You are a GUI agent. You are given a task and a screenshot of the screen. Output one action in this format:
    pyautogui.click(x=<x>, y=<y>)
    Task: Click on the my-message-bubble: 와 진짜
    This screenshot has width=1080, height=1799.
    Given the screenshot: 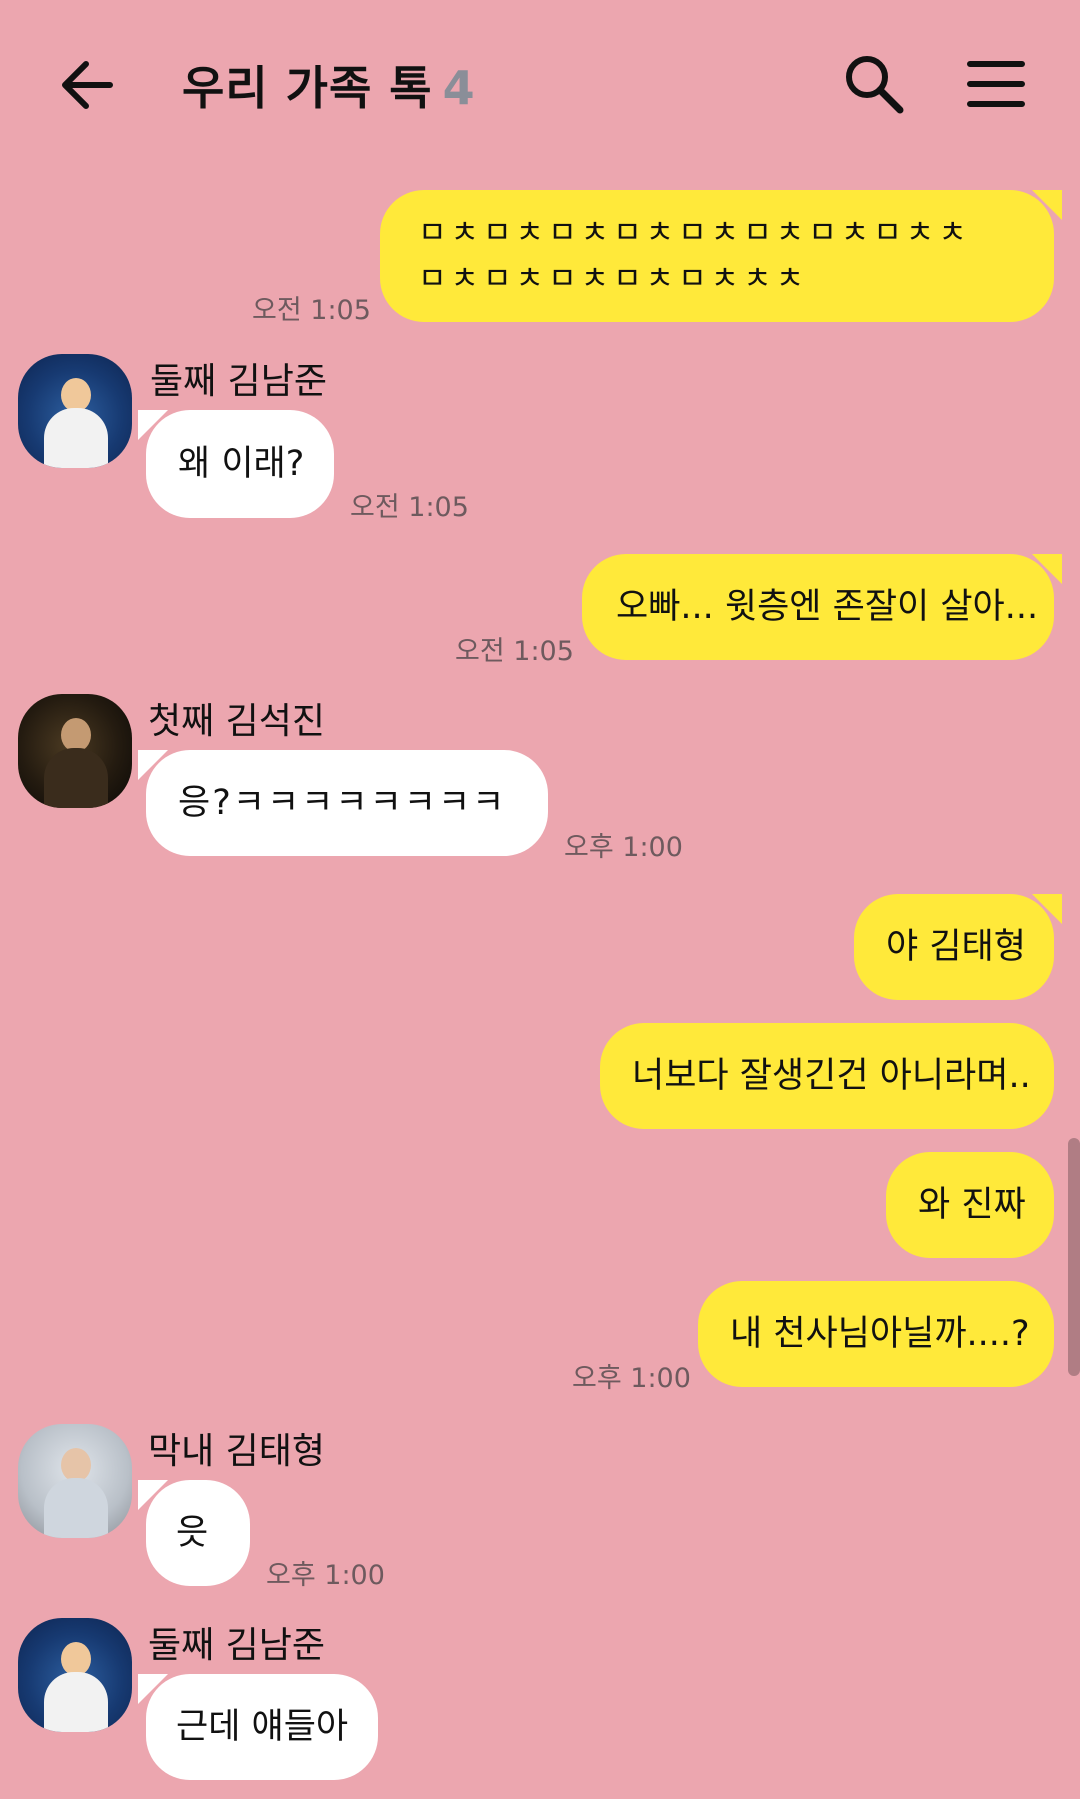 What is the action you would take?
    pyautogui.click(x=970, y=1205)
    